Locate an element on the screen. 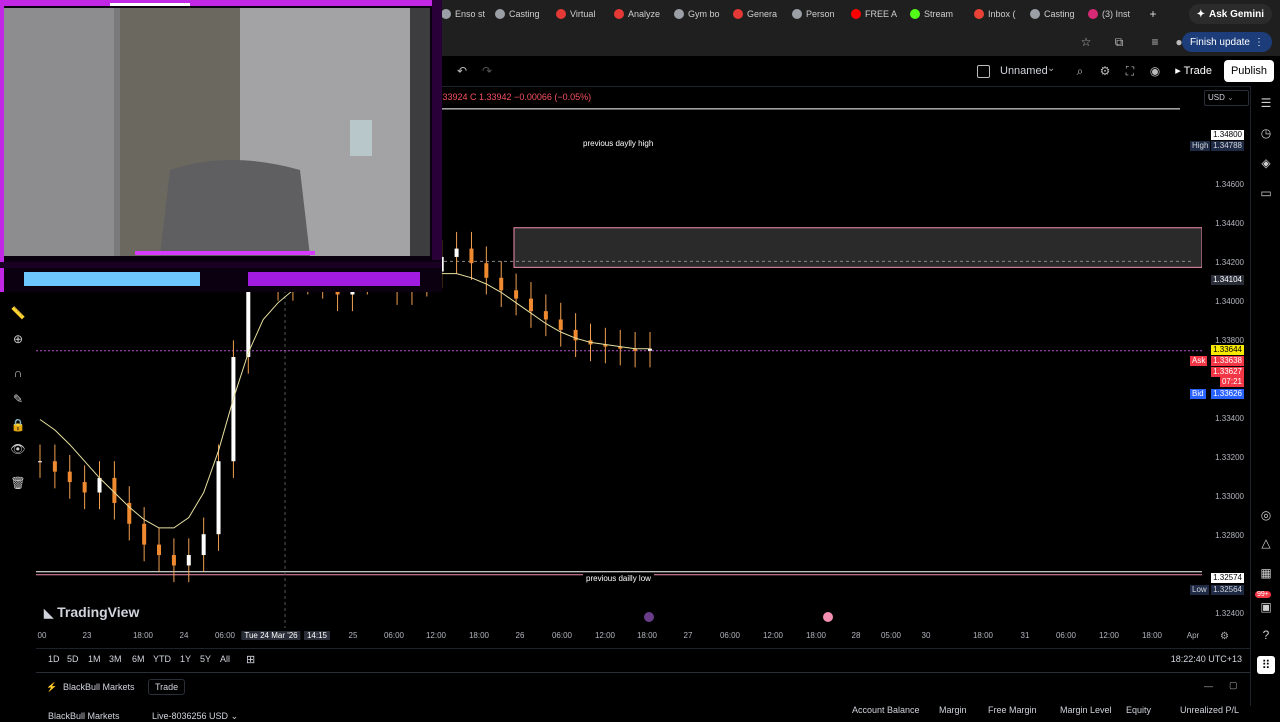 Image resolution: width=1280 pixels, height=722 pixels. range-button-all: All is located at coordinates (225, 659).